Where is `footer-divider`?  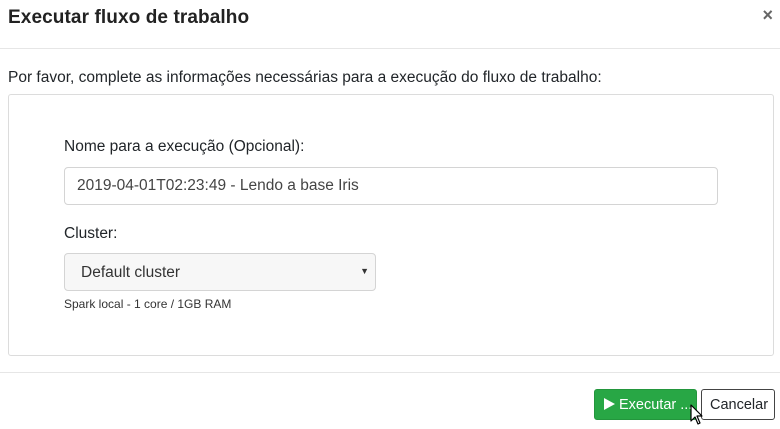
footer-divider is located at coordinates (390, 372).